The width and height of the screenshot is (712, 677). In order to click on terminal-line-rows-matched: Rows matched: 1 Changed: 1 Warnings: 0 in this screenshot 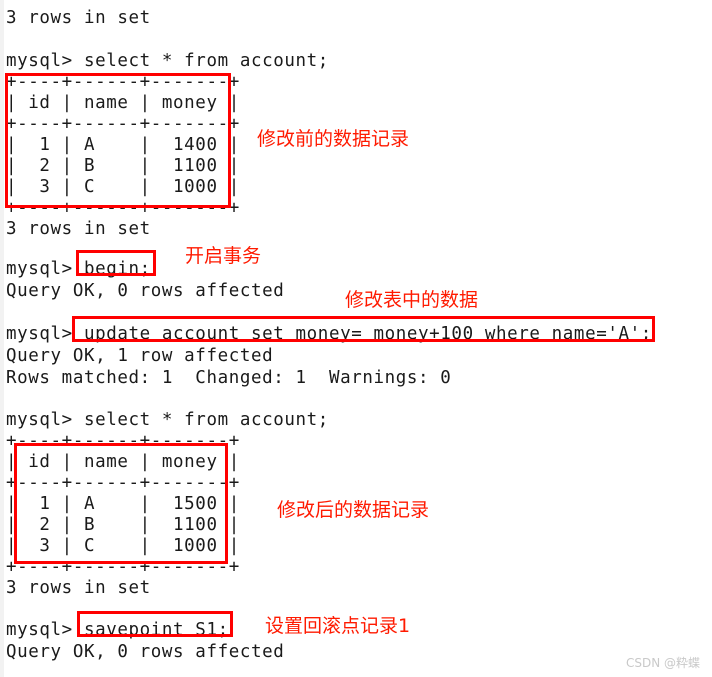, I will do `click(229, 378)`.